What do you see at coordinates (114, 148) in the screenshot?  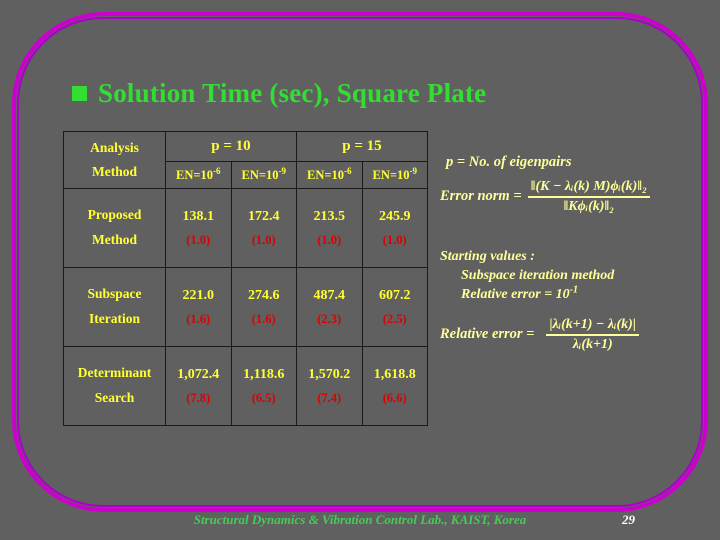 I see `header-analysis-line1: Analysis` at bounding box center [114, 148].